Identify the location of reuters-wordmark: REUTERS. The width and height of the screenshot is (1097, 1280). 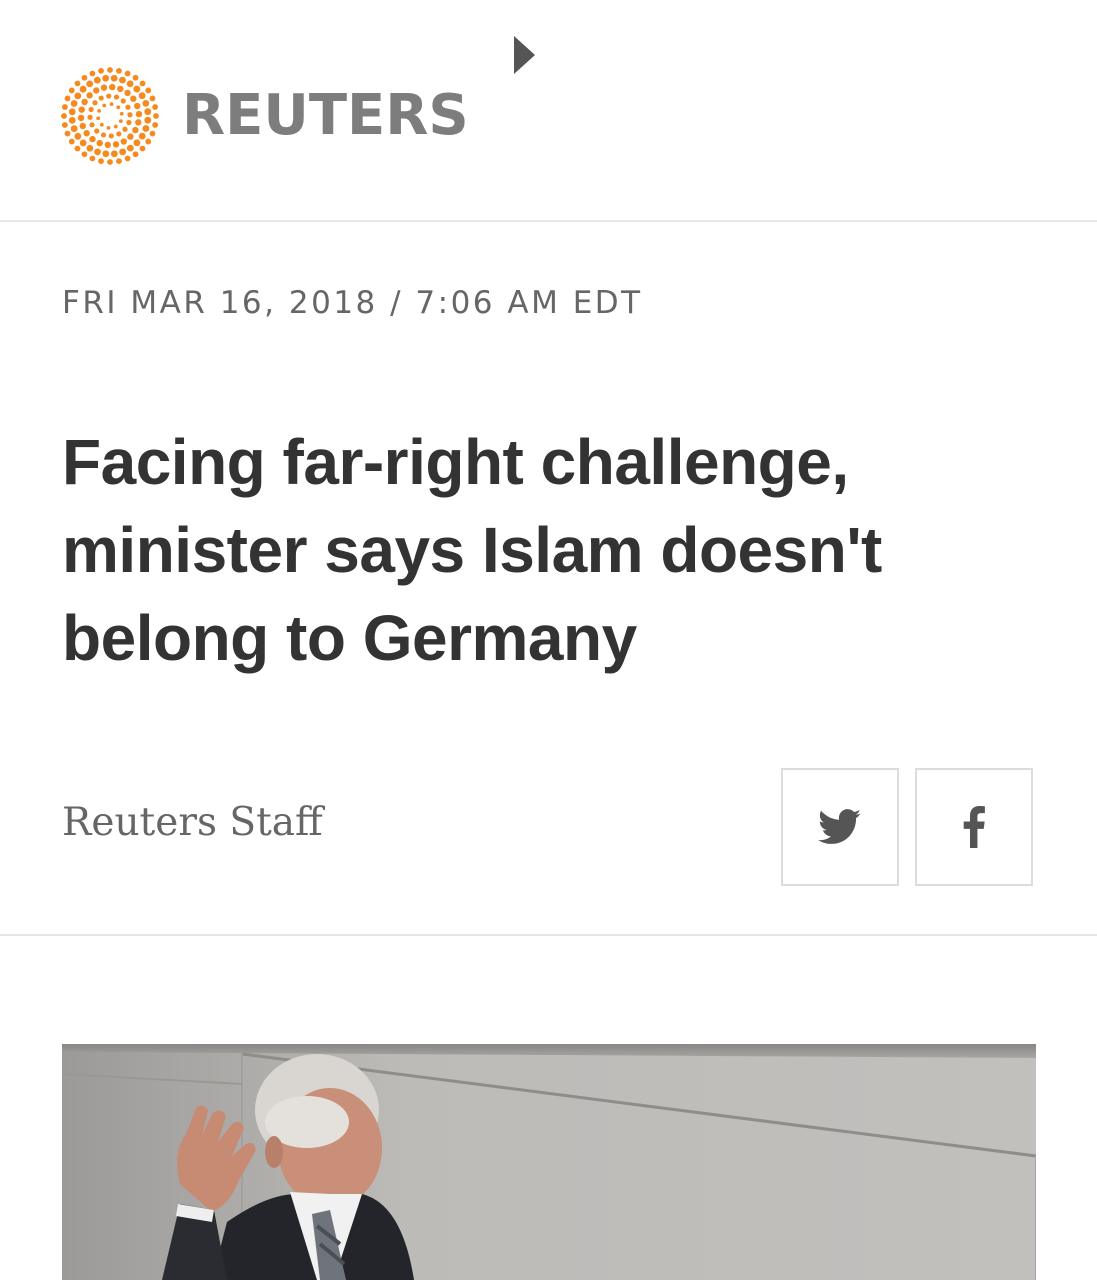
(325, 115).